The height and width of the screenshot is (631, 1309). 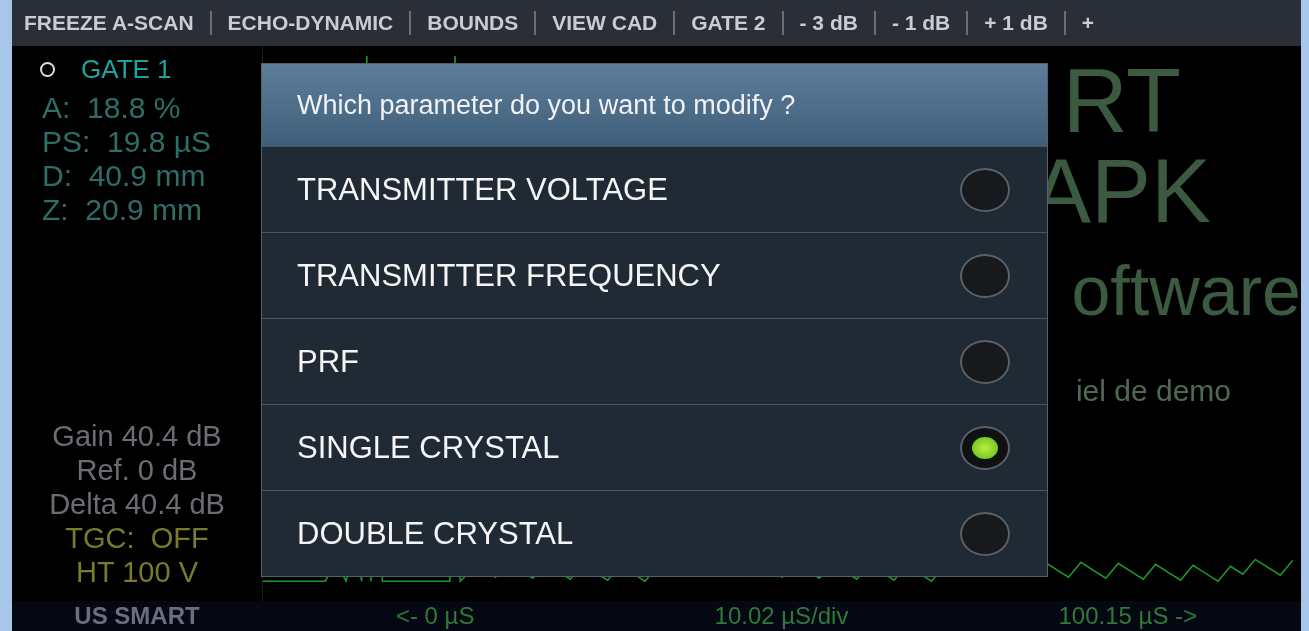 I want to click on axis-label: <- 0 µS, so click(x=435, y=616).